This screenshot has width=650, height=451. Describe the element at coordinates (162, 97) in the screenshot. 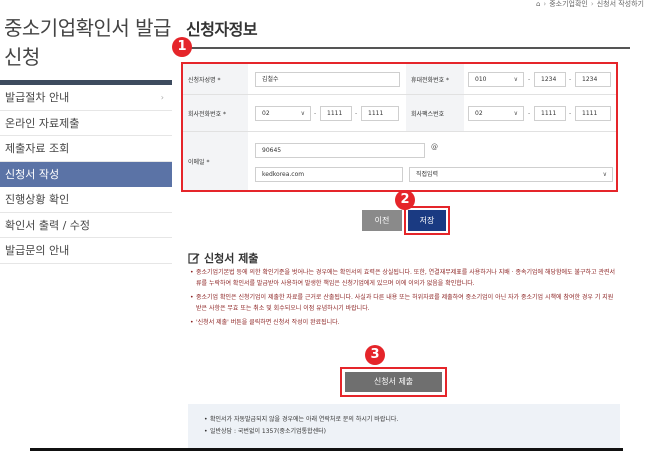

I see `chevron-right-icon: ›` at that location.